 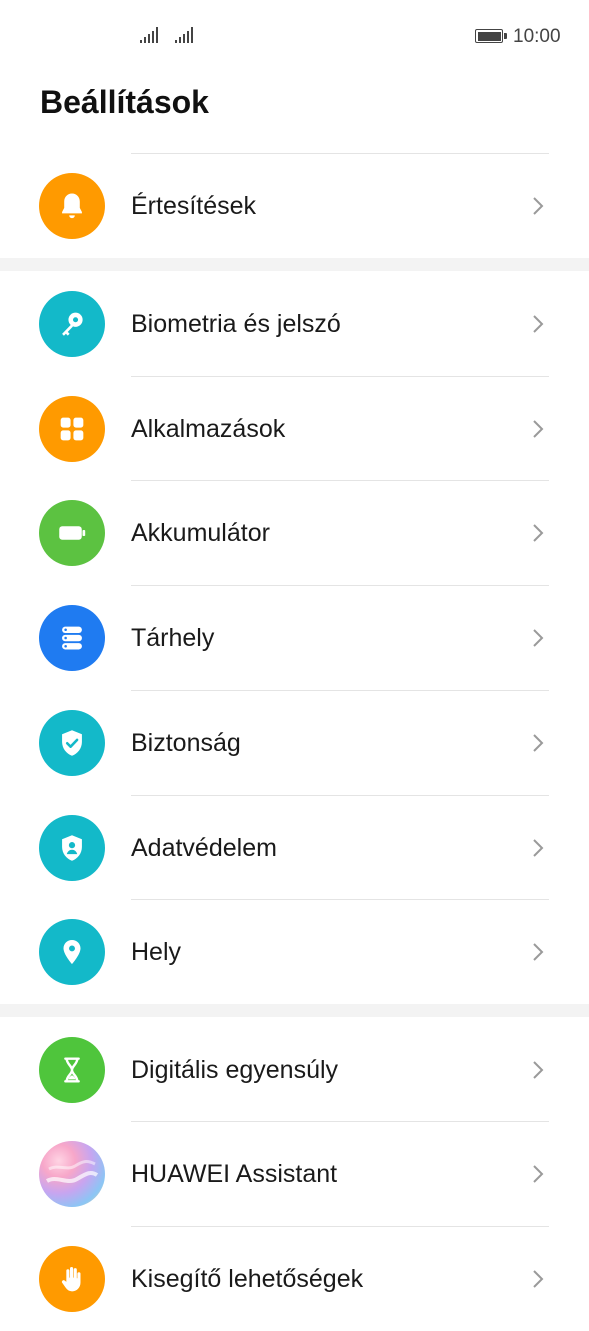 What do you see at coordinates (294, 206) in the screenshot?
I see `settings-item-notifications: Értesítések` at bounding box center [294, 206].